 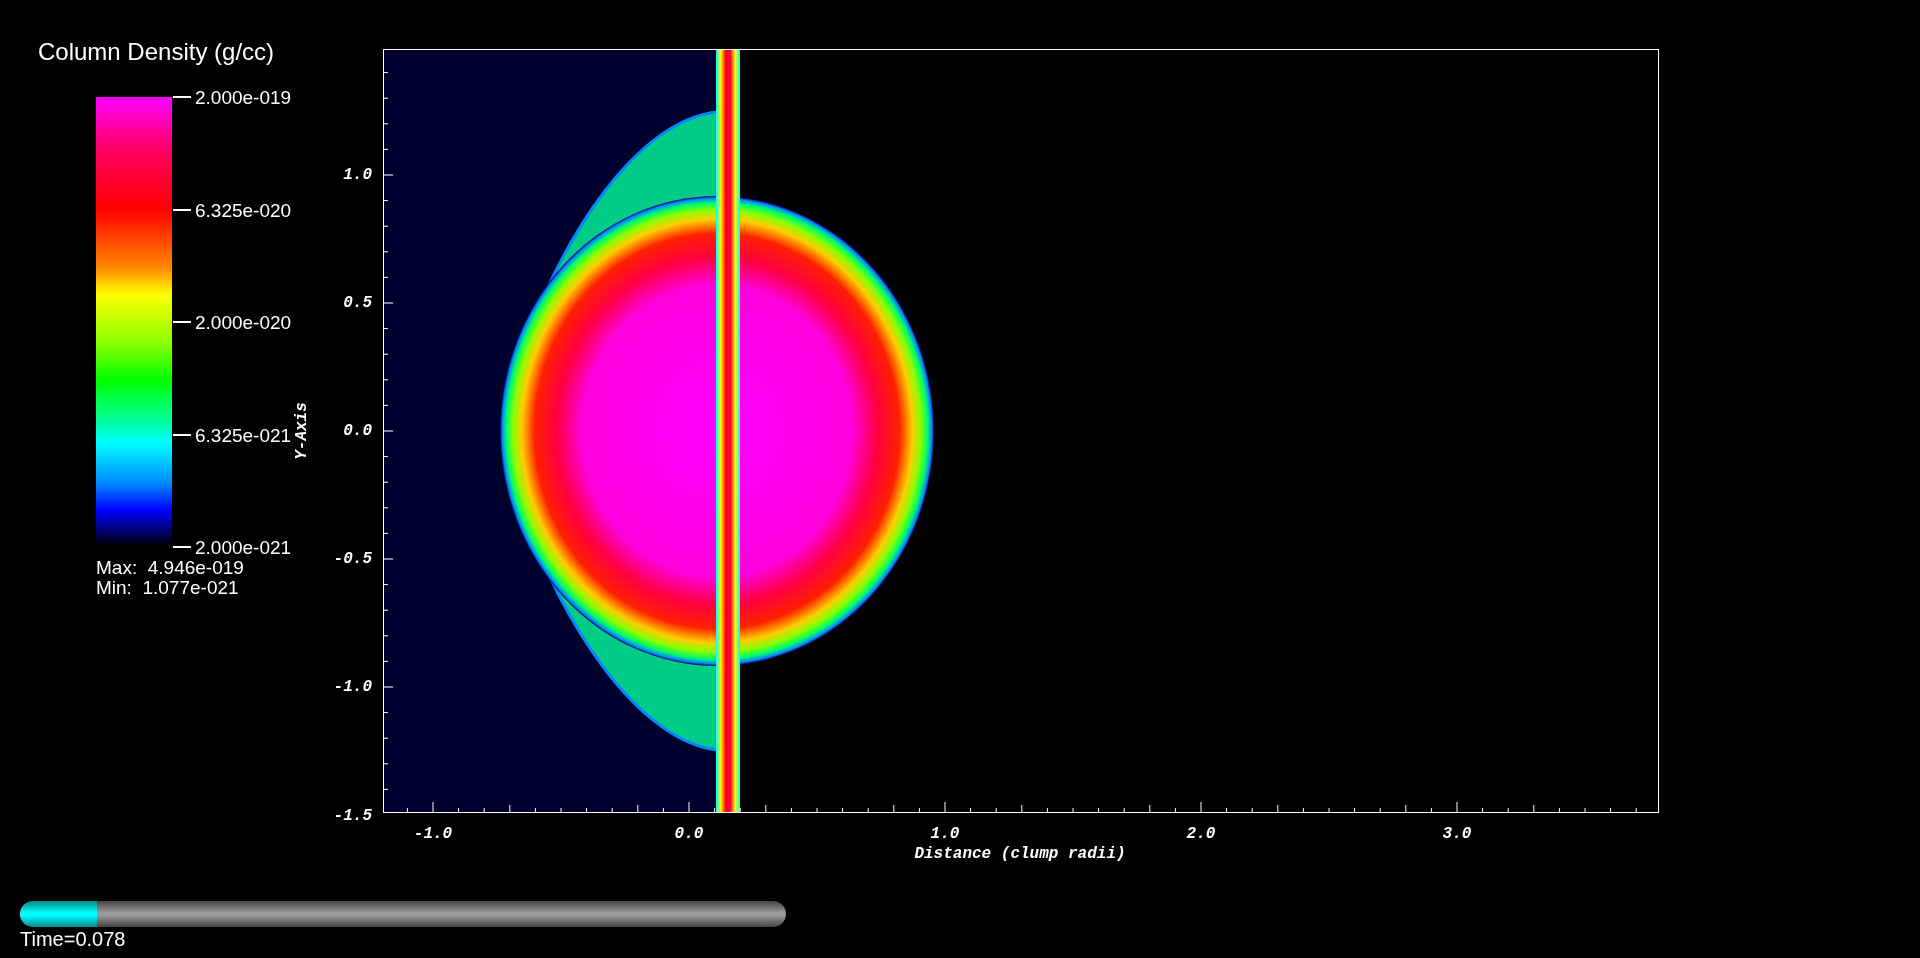 What do you see at coordinates (167, 587) in the screenshot?
I see `min-value: Min: 1.077e-021` at bounding box center [167, 587].